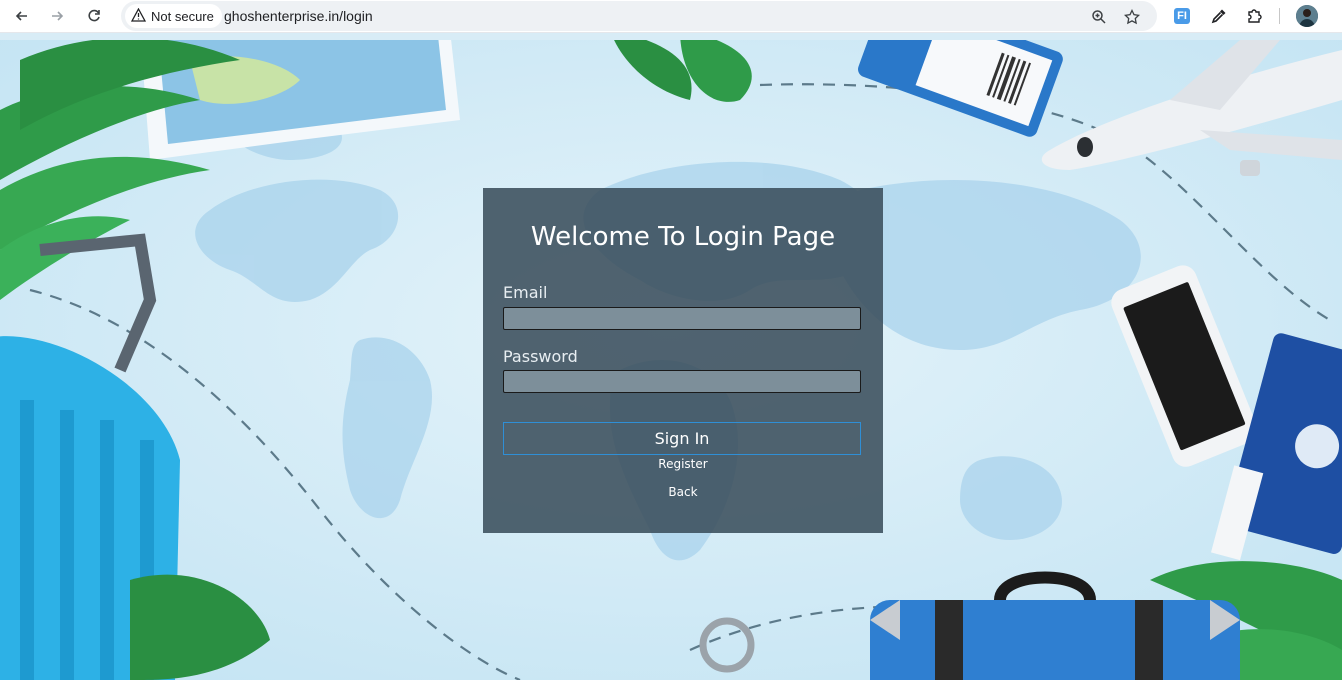  I want to click on zoom-icon, so click(1099, 17).